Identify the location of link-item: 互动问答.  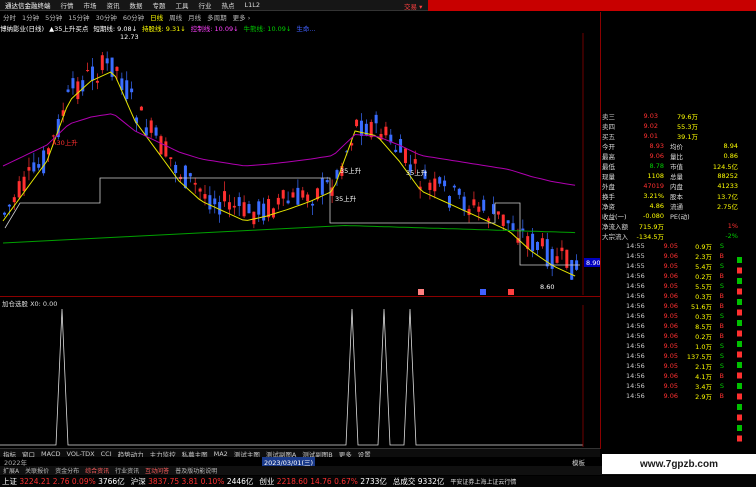
(157, 470).